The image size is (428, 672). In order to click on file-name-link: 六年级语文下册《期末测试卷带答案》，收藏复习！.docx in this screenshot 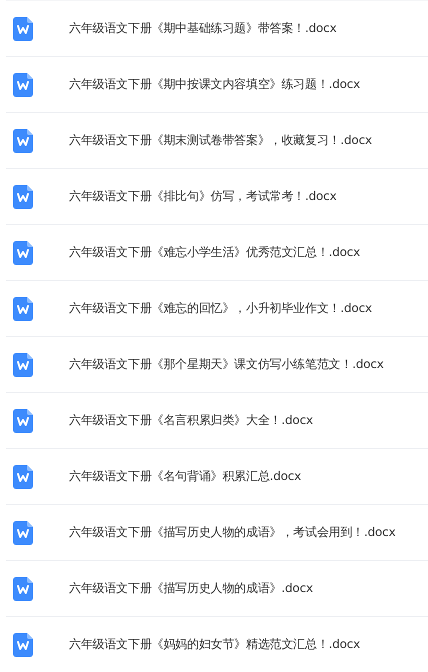, I will do `click(220, 140)`.